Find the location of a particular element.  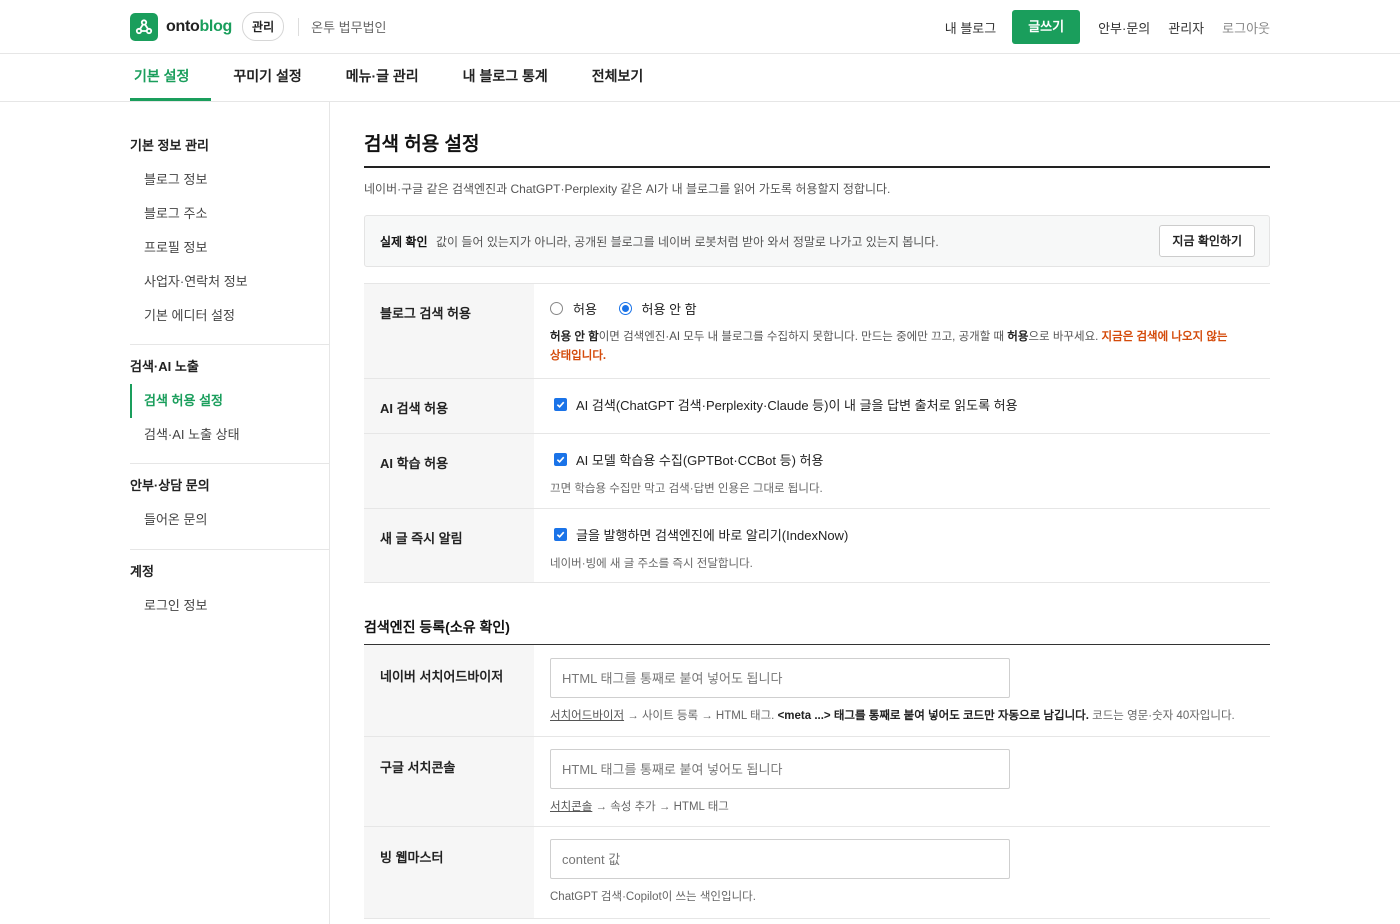

sidebar-item-exposure-status: 검색·AI 노출 상태 is located at coordinates (230, 435).